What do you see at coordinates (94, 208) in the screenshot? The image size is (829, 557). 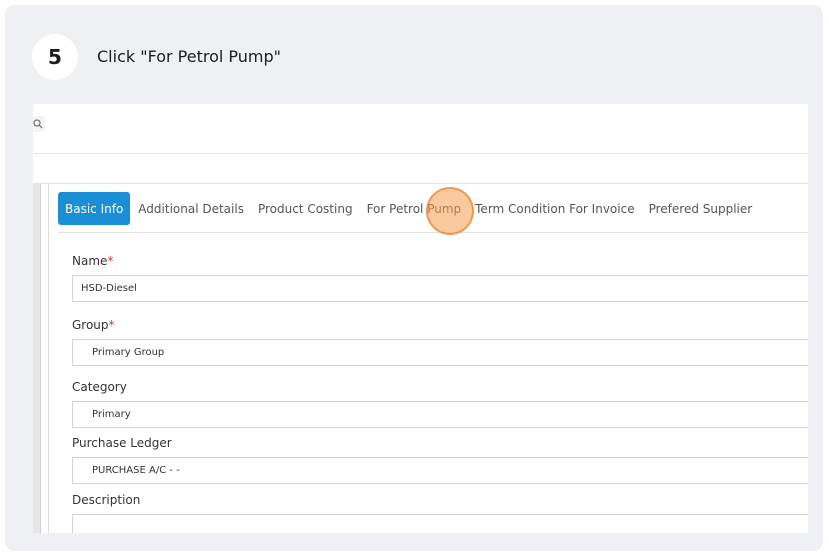 I see `tab-basic-info: Basic Info` at bounding box center [94, 208].